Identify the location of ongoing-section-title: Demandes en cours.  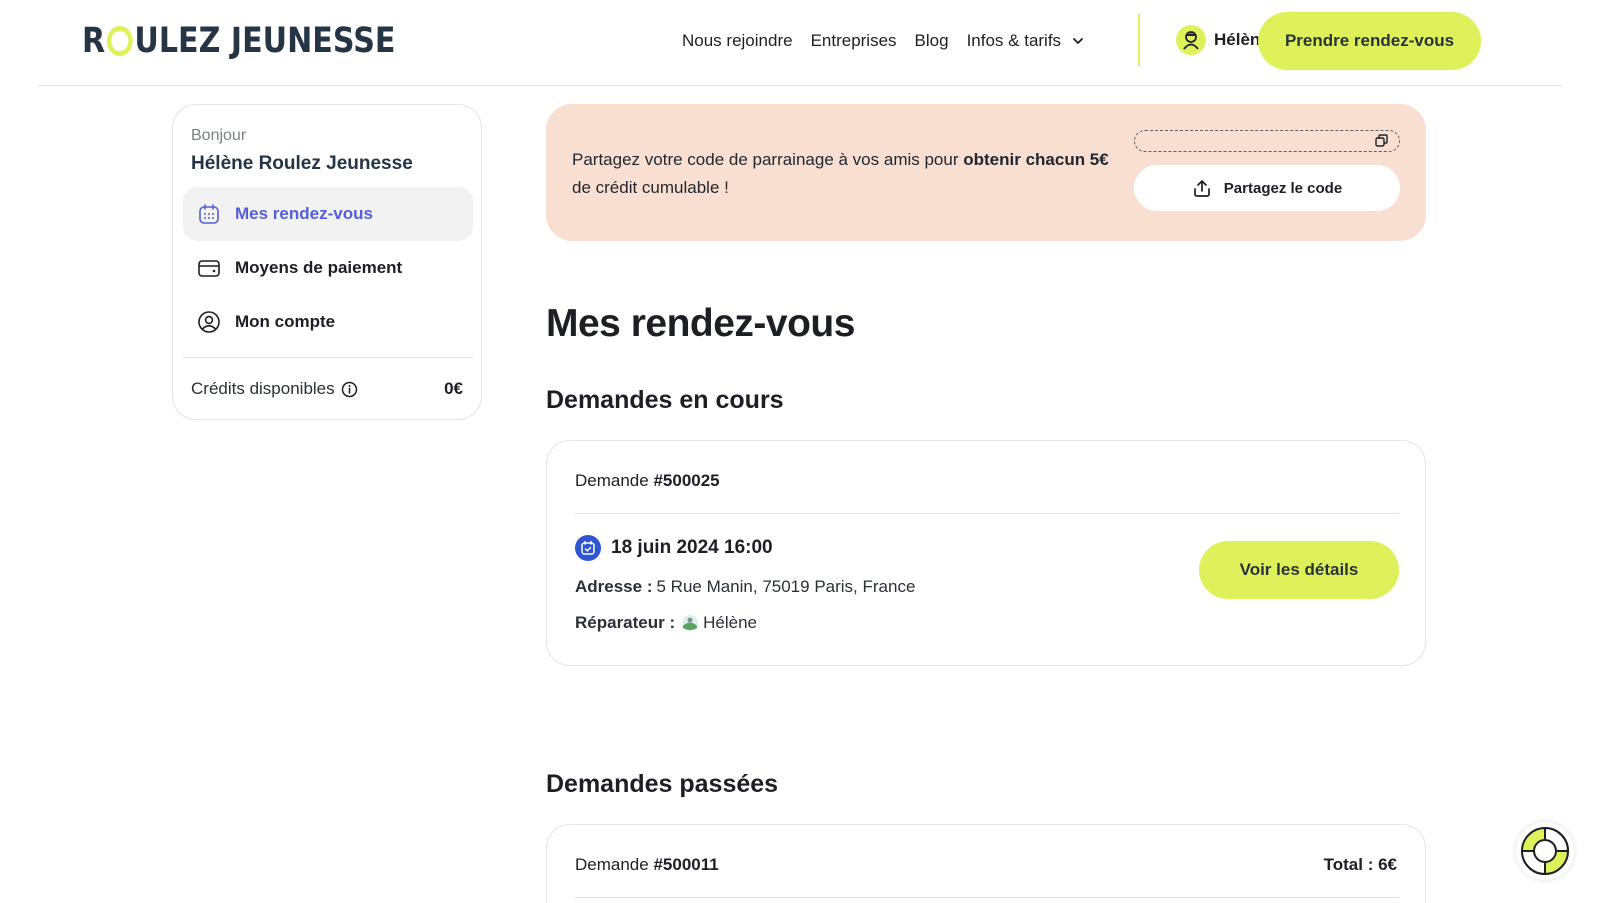
(665, 400).